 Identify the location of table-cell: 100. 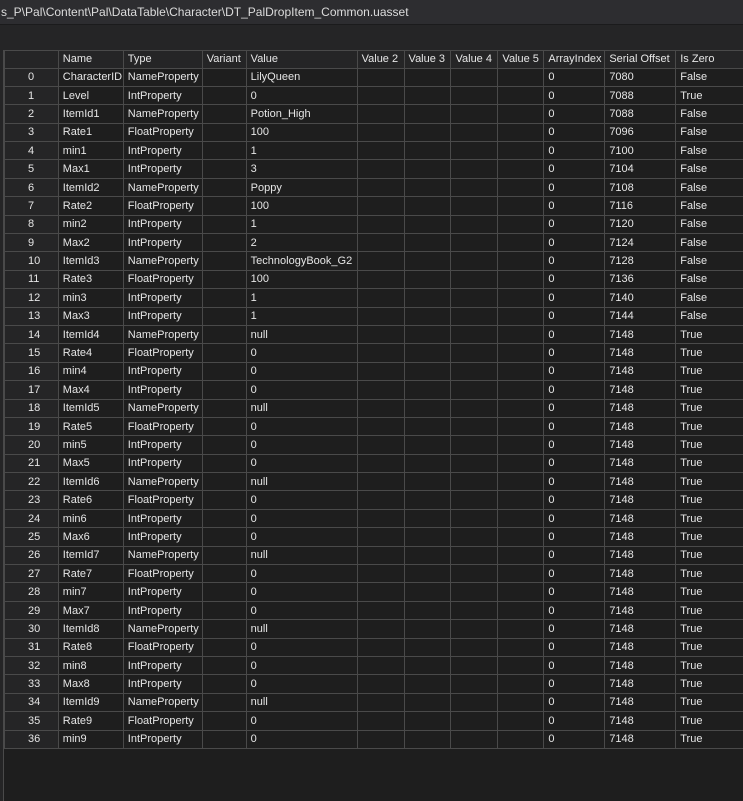
(301, 279).